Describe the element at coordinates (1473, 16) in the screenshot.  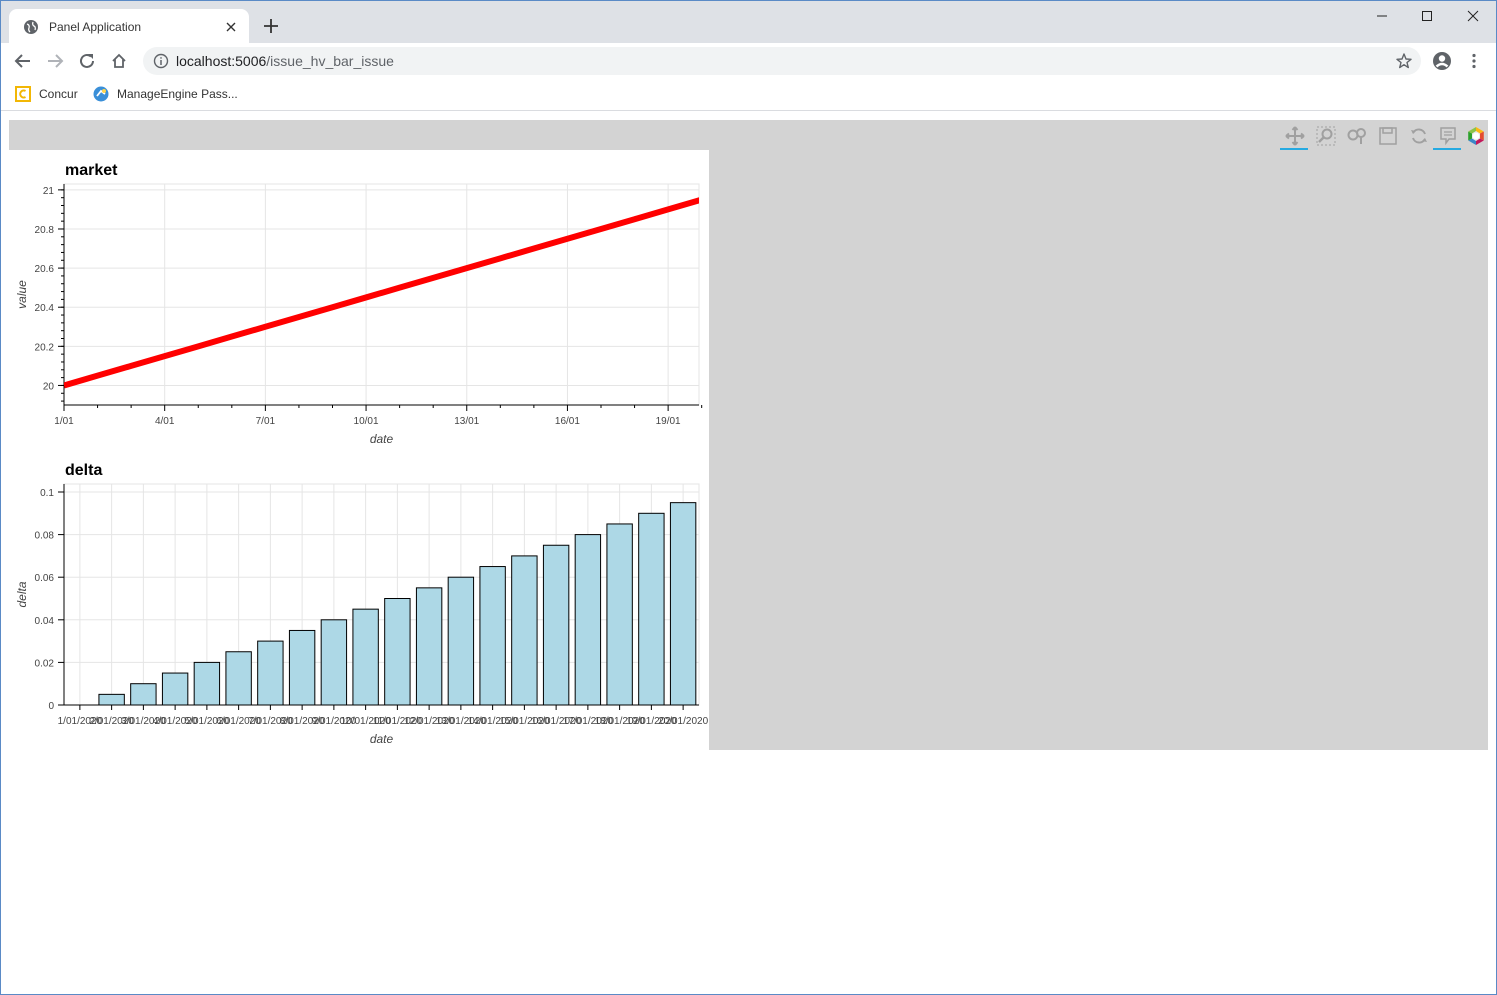
I see `close-window-icon` at that location.